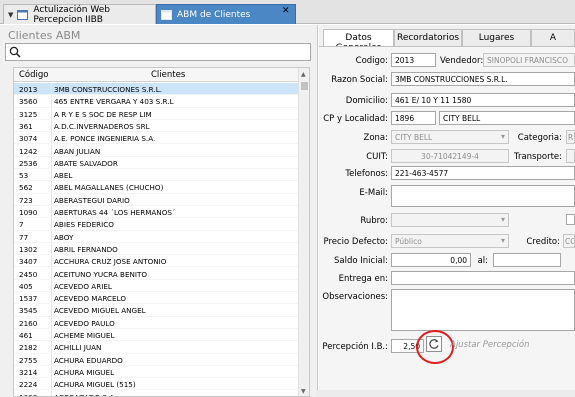  I want to click on razon-social-label: Razon Social:, so click(359, 80).